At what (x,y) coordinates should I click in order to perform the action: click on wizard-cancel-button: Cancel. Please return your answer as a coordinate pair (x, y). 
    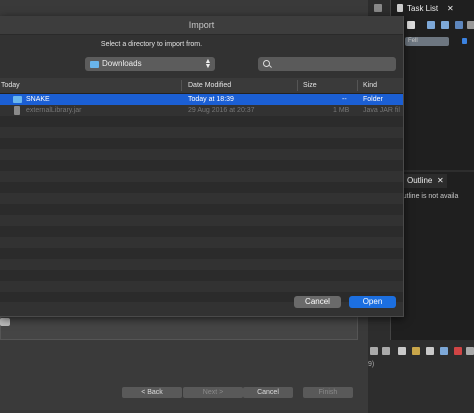
    Looking at the image, I should click on (268, 392).